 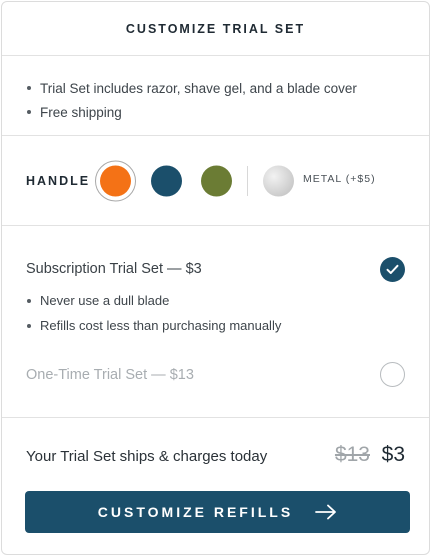 I want to click on customize-refills-button: CUSTOMIZE REFILLS, so click(x=217, y=512).